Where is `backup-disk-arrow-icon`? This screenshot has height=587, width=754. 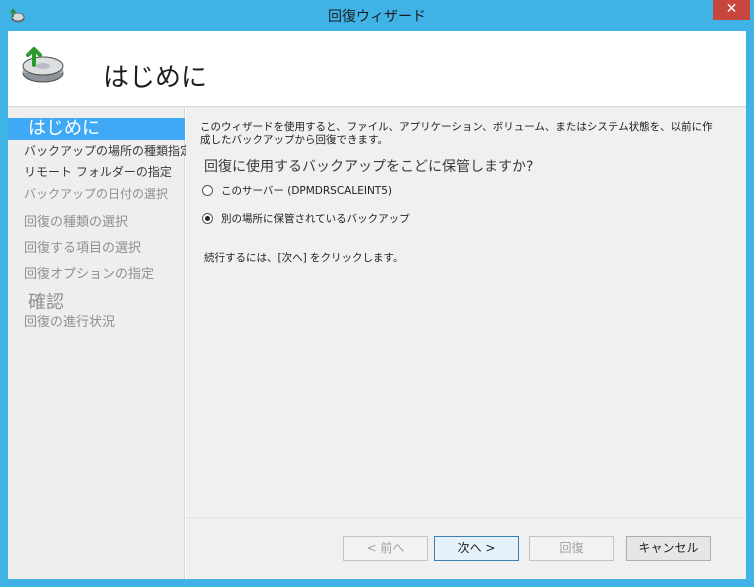 backup-disk-arrow-icon is located at coordinates (41, 64).